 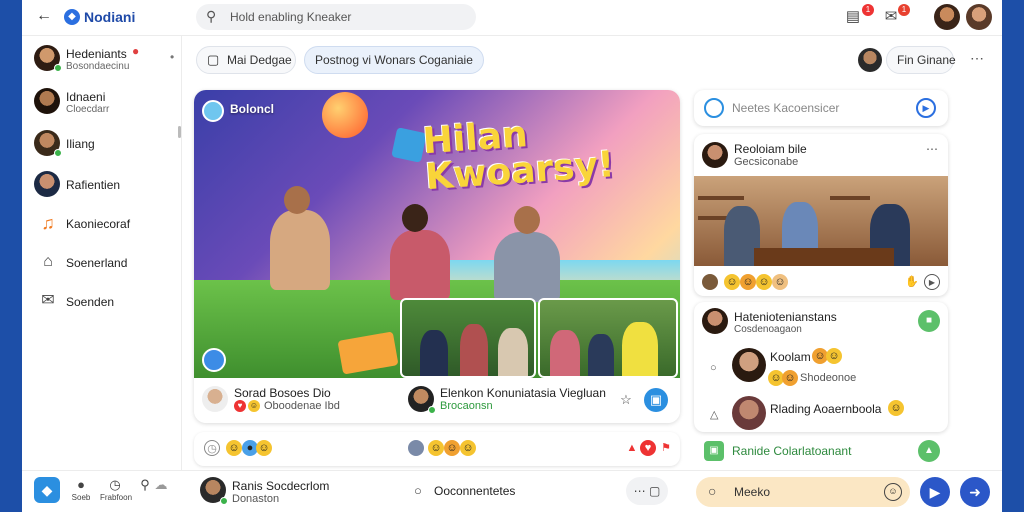 I want to click on like-icon: △, so click(x=714, y=414).